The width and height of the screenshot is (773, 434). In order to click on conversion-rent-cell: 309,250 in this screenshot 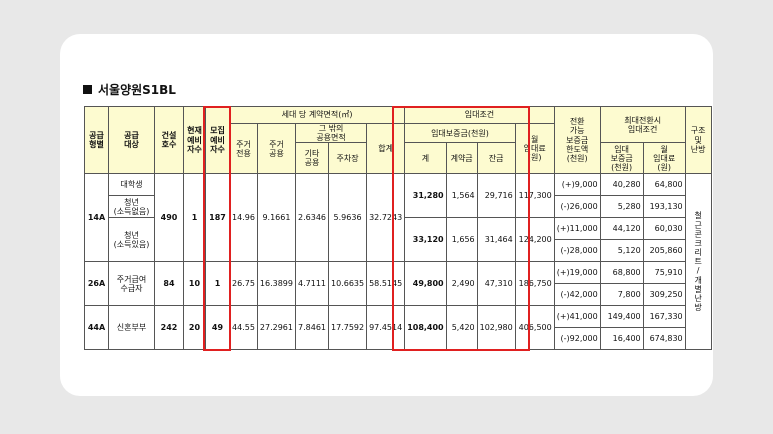, I will do `click(664, 295)`.